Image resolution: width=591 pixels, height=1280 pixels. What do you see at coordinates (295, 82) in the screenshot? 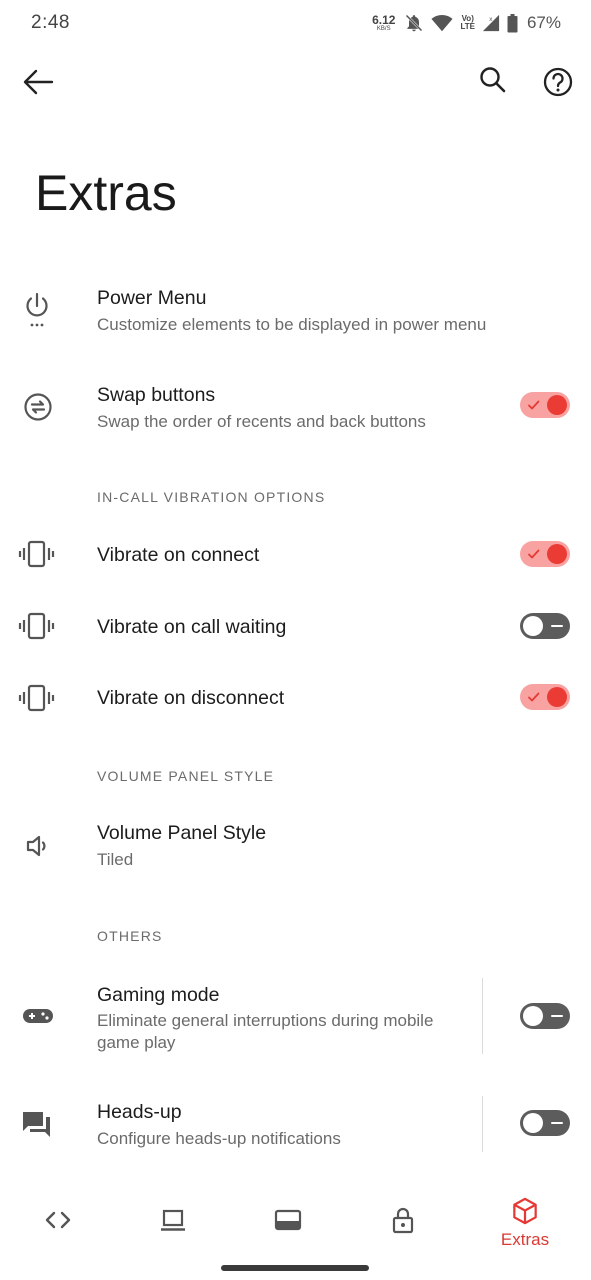
I see `top-app-bar` at bounding box center [295, 82].